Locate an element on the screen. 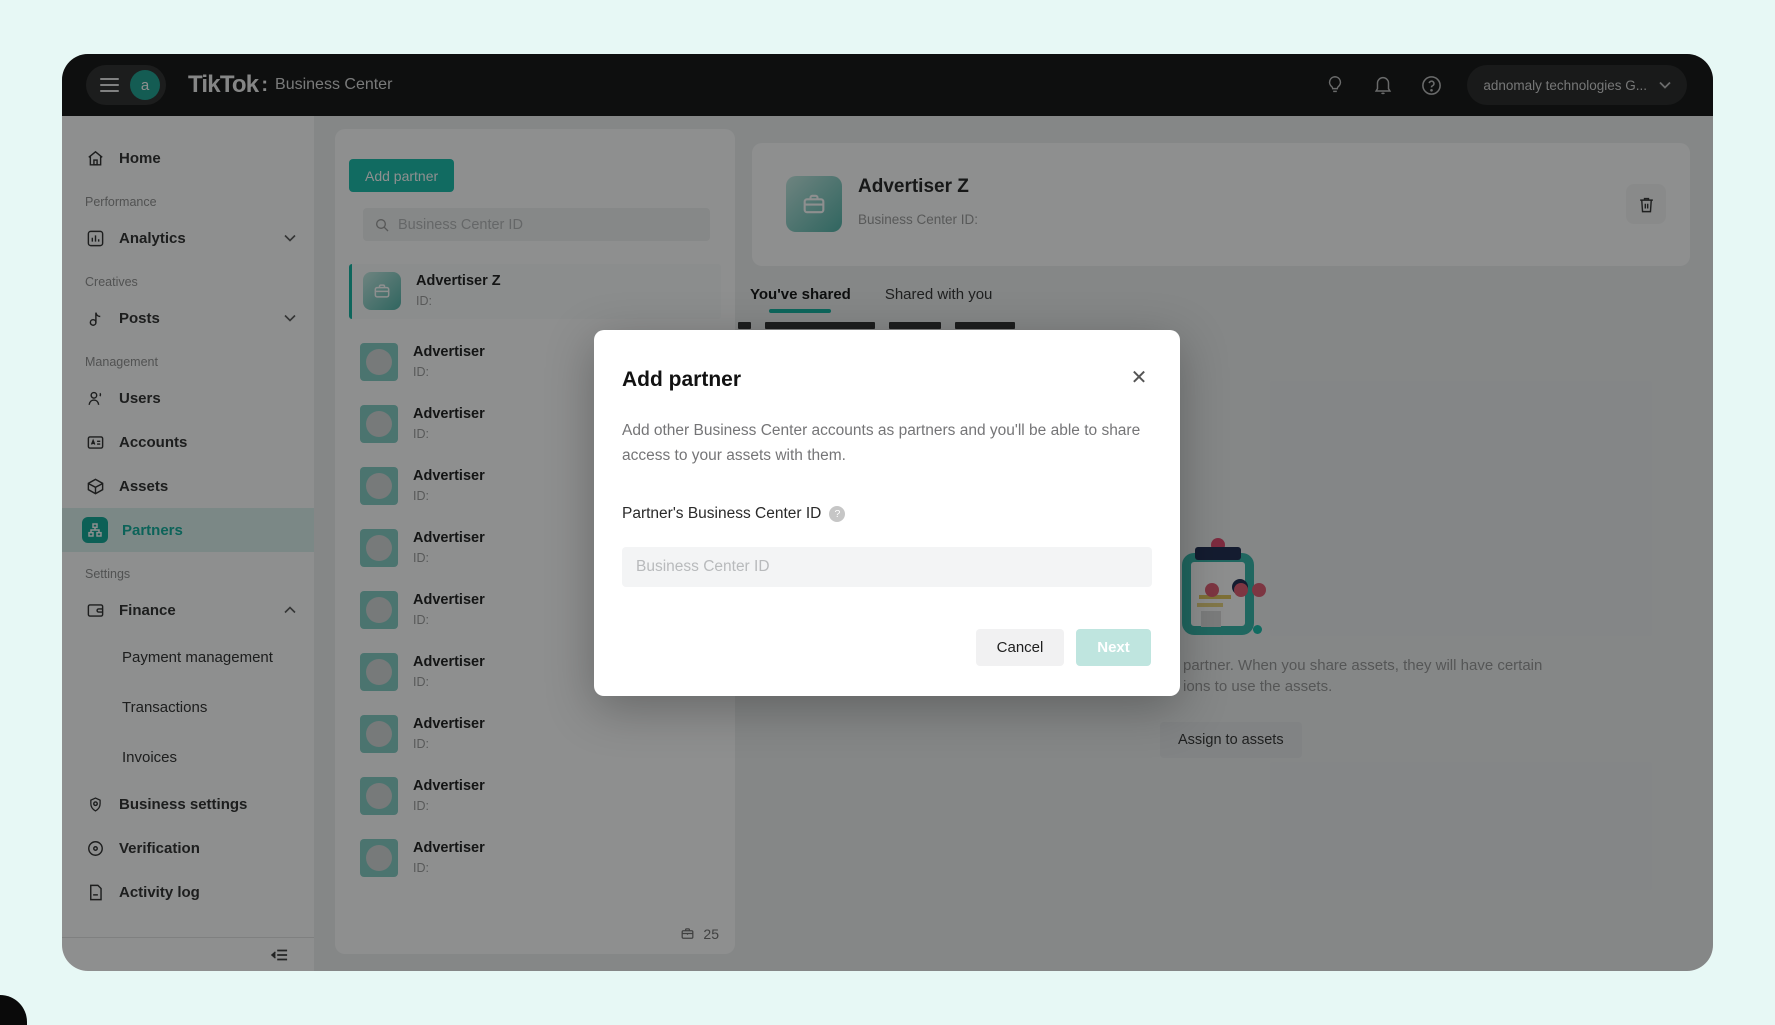 The width and height of the screenshot is (1775, 1025). modal-field-label: Partner's Business Center ID ? is located at coordinates (734, 514).